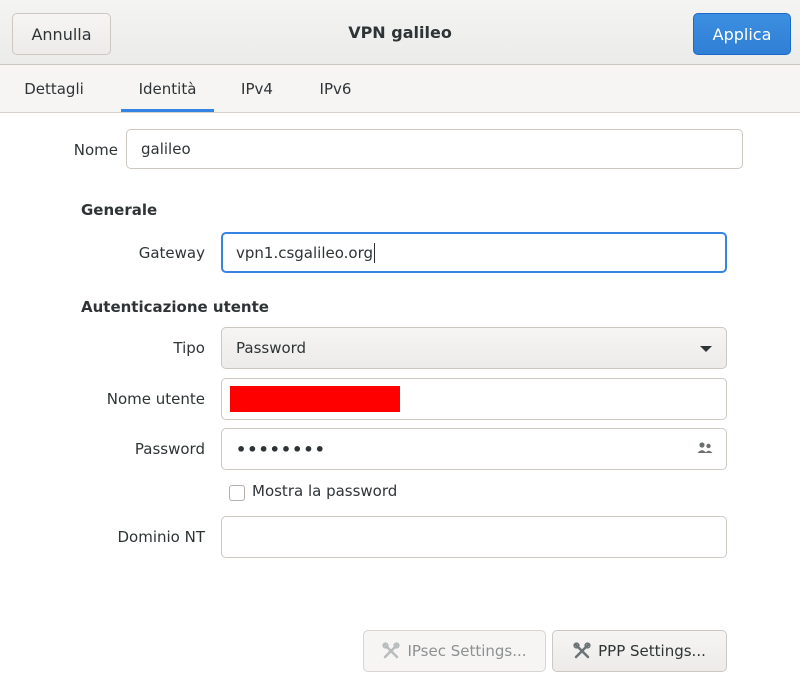  I want to click on show-password-checkbox, so click(237, 493).